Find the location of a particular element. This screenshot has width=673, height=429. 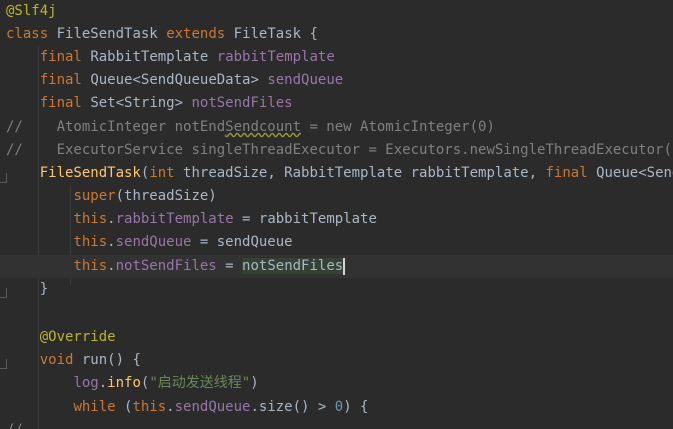

code-line-11: this.sendQueue = sendQueue is located at coordinates (336, 242).